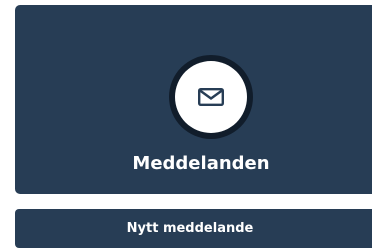 The image size is (372, 248). I want to click on card-title: Meddelanden, so click(201, 163).